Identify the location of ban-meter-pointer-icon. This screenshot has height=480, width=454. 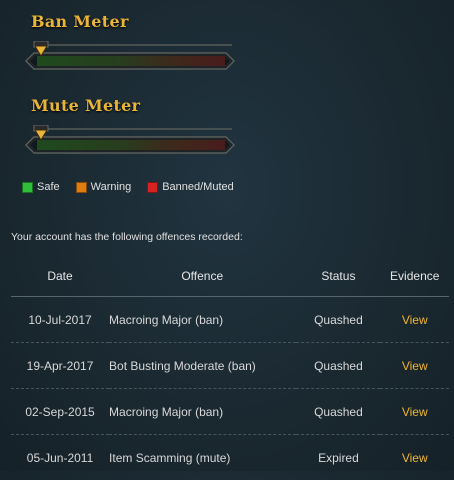
(41, 50).